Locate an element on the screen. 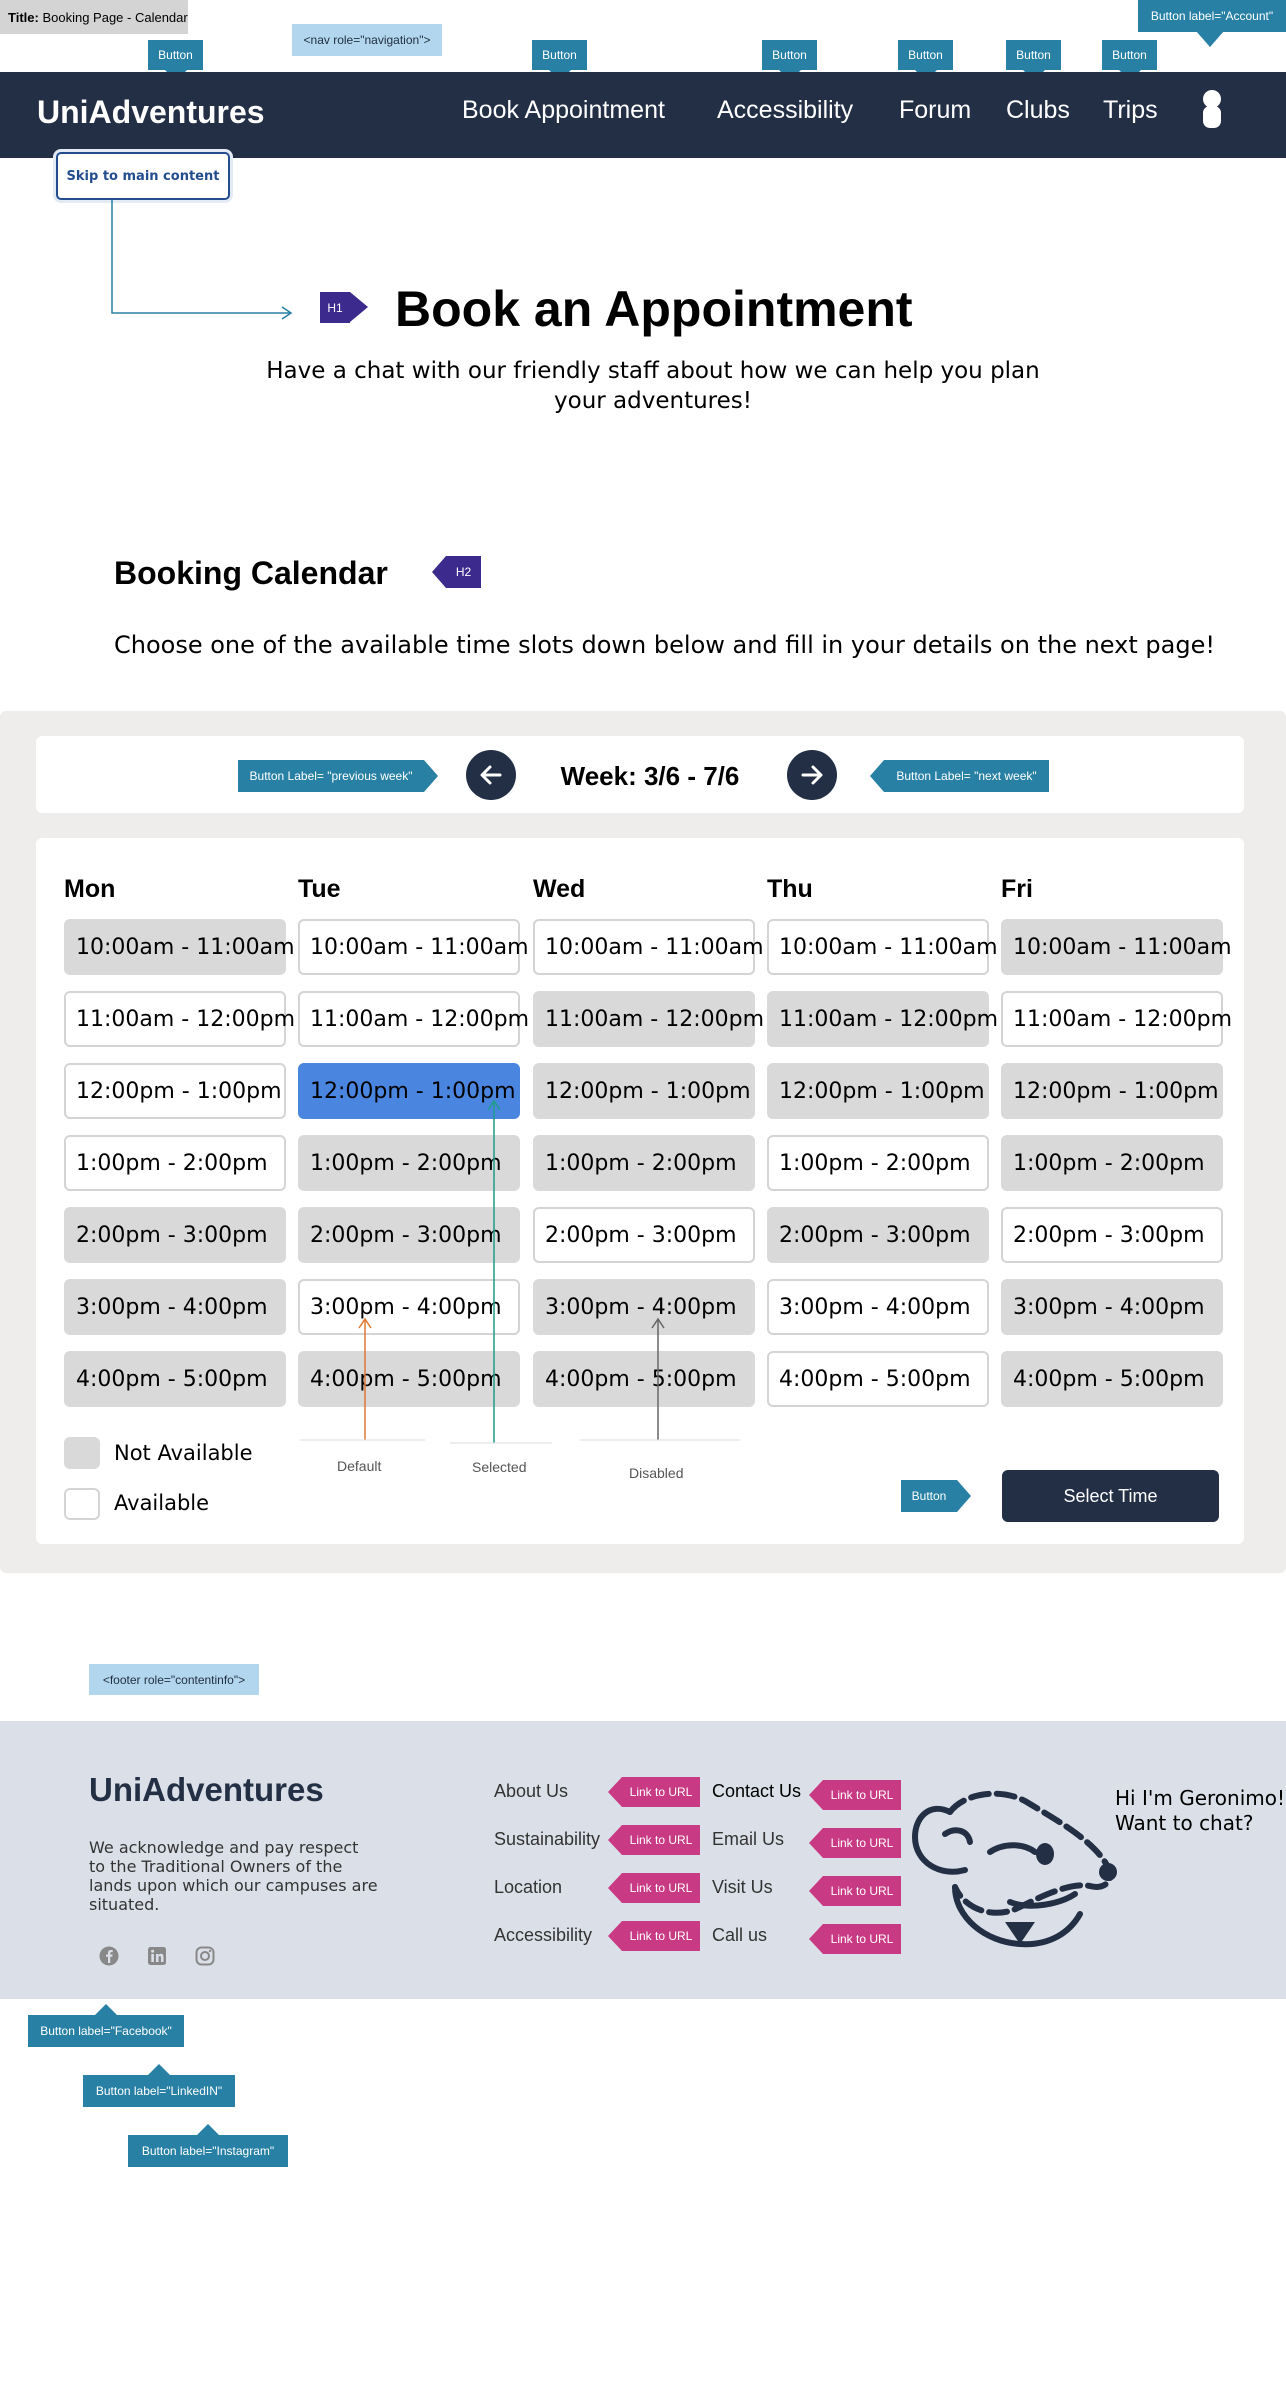 This screenshot has width=1286, height=2401. footer-role-annotation: <footer role="contentinfo"> is located at coordinates (174, 1679).